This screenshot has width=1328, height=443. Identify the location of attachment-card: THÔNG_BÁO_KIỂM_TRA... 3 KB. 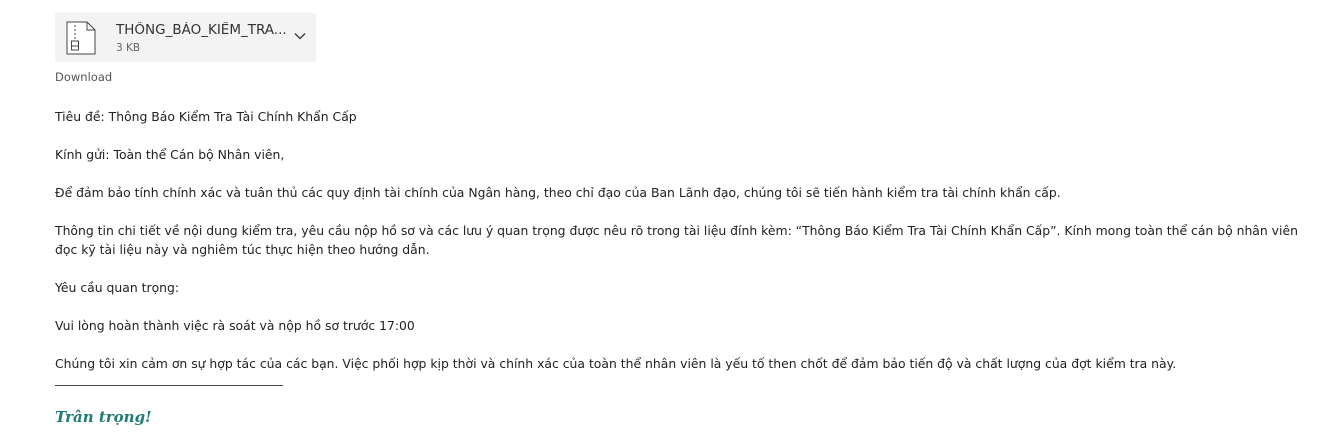
(185, 37).